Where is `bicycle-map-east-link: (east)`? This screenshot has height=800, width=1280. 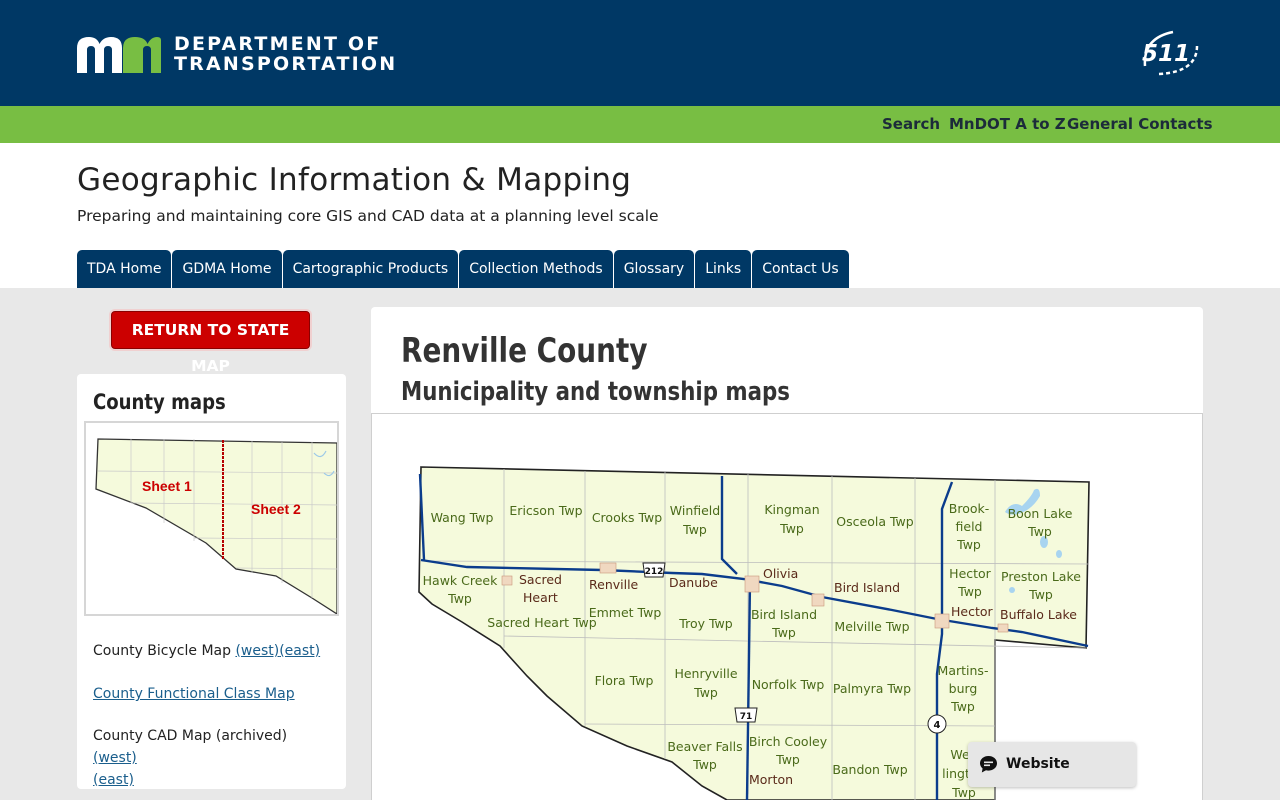 bicycle-map-east-link: (east) is located at coordinates (299, 651).